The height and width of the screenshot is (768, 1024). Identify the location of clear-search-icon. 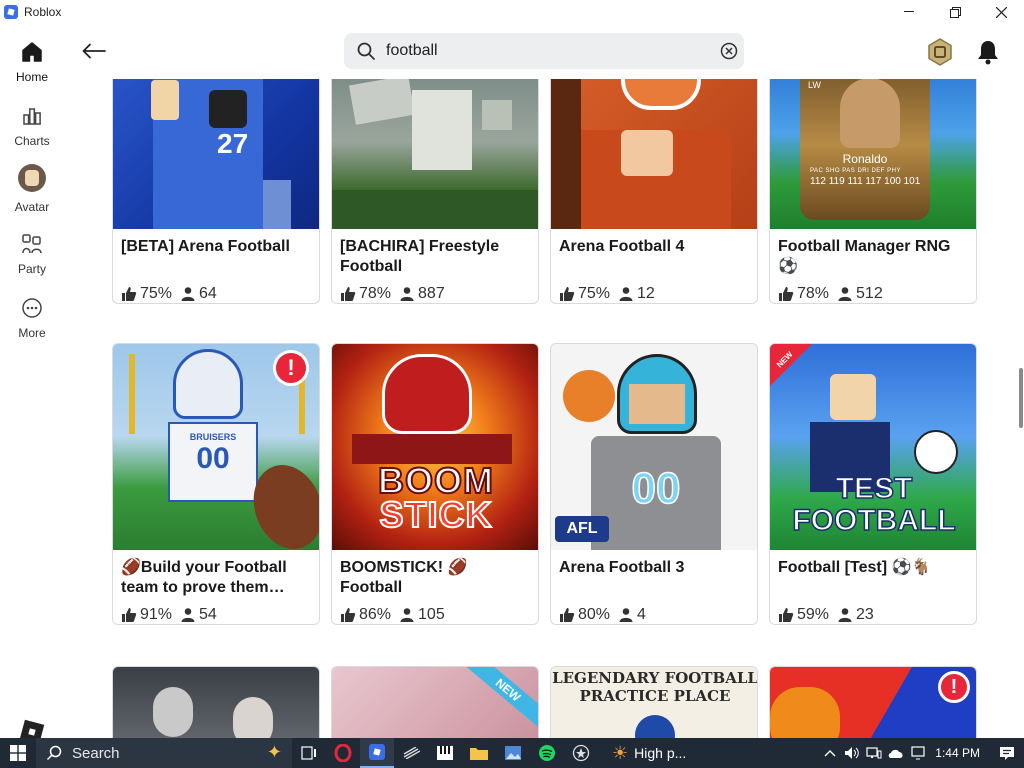
(729, 51).